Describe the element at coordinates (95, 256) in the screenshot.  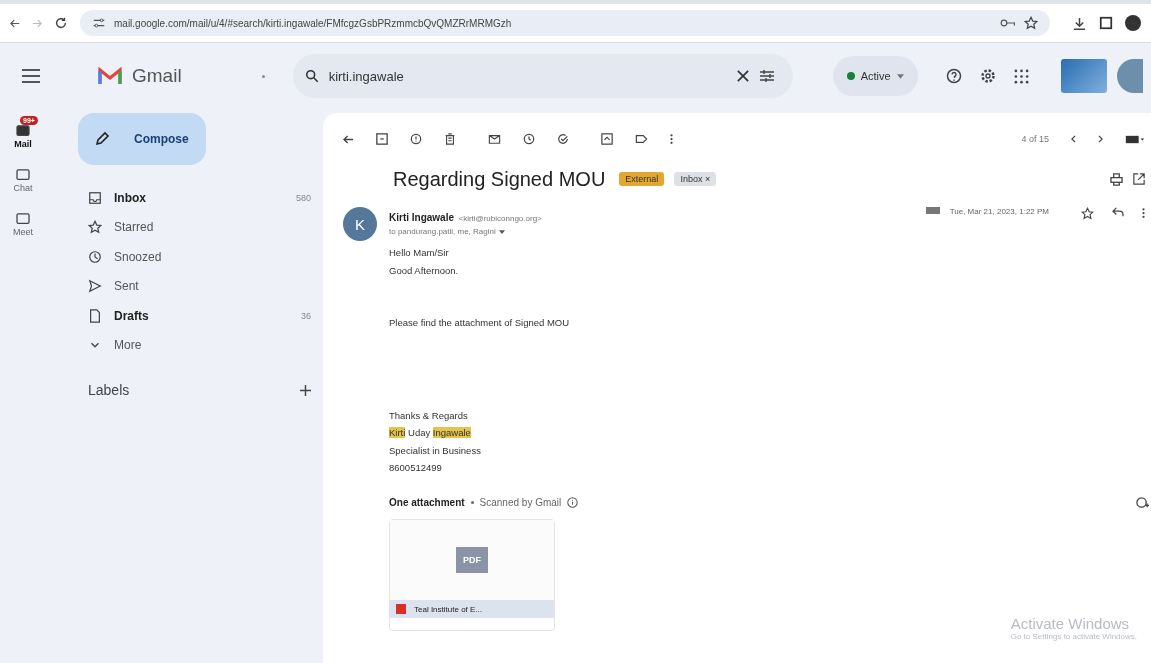
I see `clock-icon` at that location.